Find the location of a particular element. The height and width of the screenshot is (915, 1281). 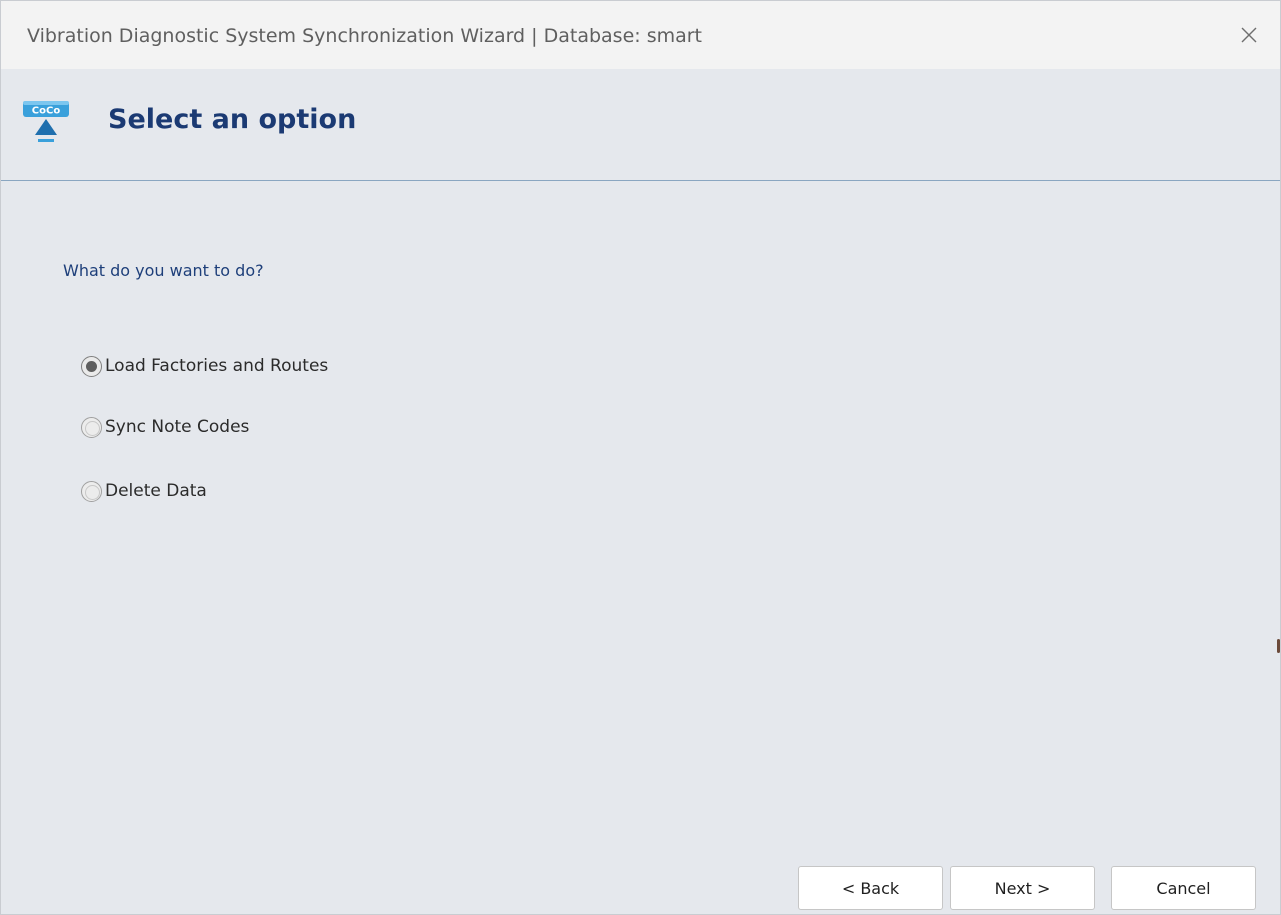

option-label: Load Factories and Routes is located at coordinates (217, 366).